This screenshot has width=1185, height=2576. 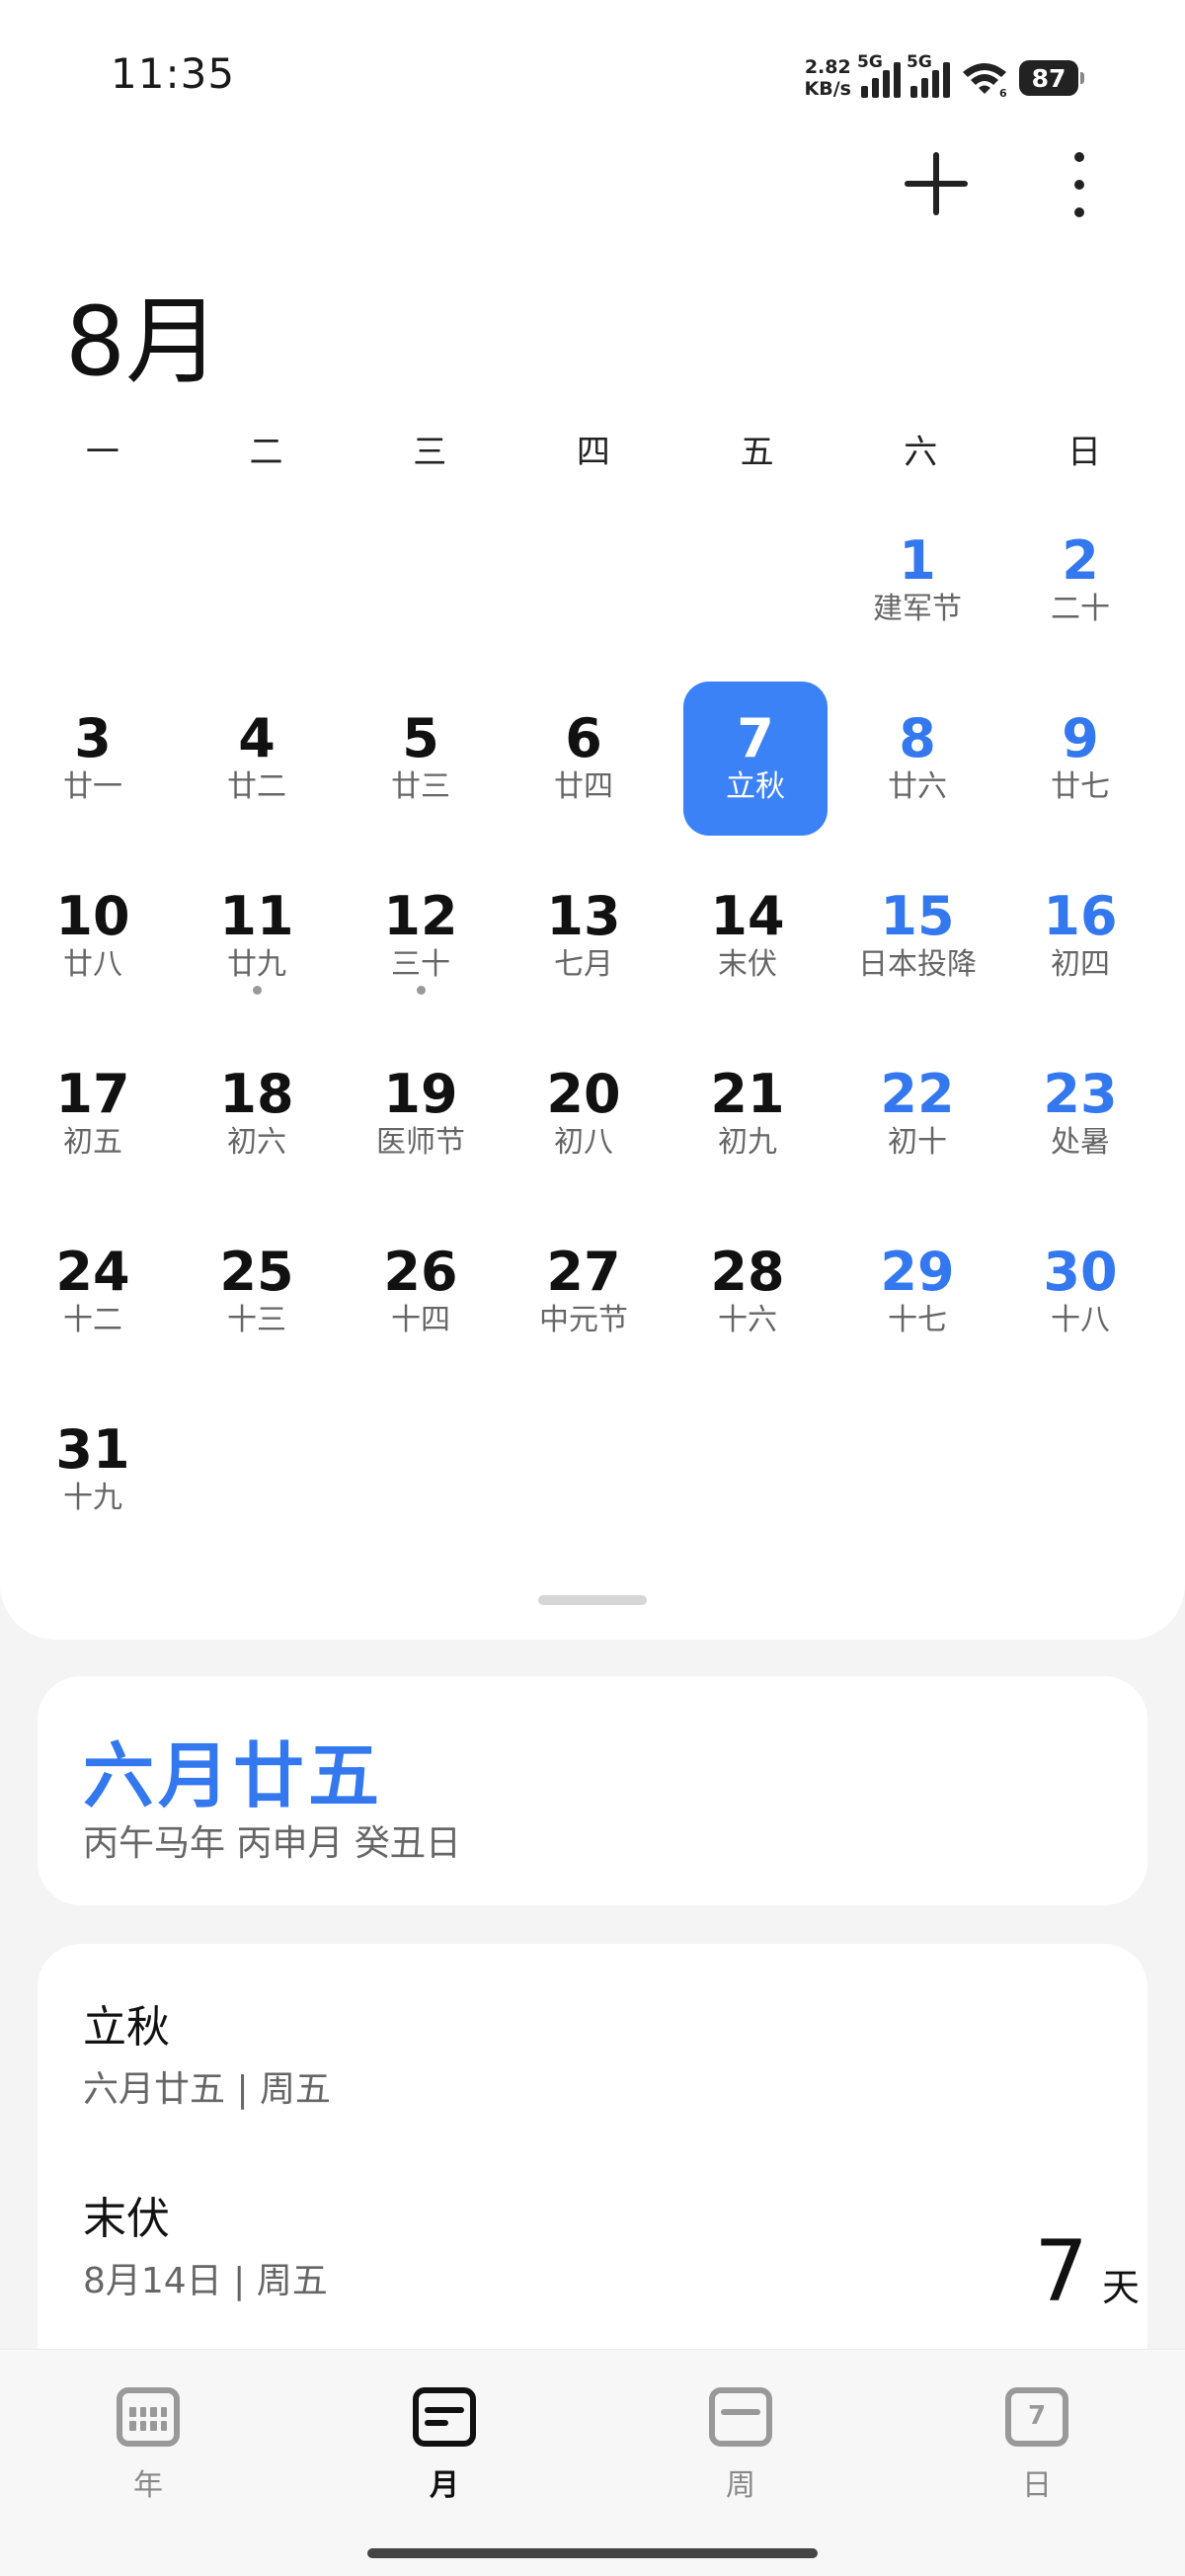 I want to click on day-cell: 28 十六, so click(x=748, y=1292).